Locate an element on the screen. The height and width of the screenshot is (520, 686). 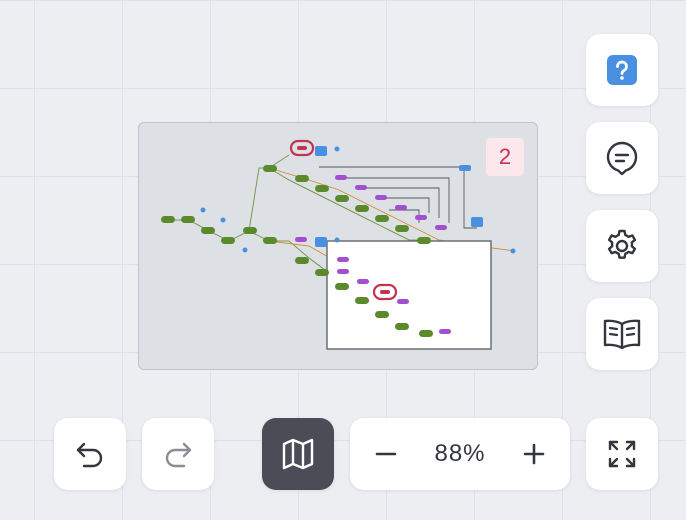
fullscreen-button is located at coordinates (622, 454).